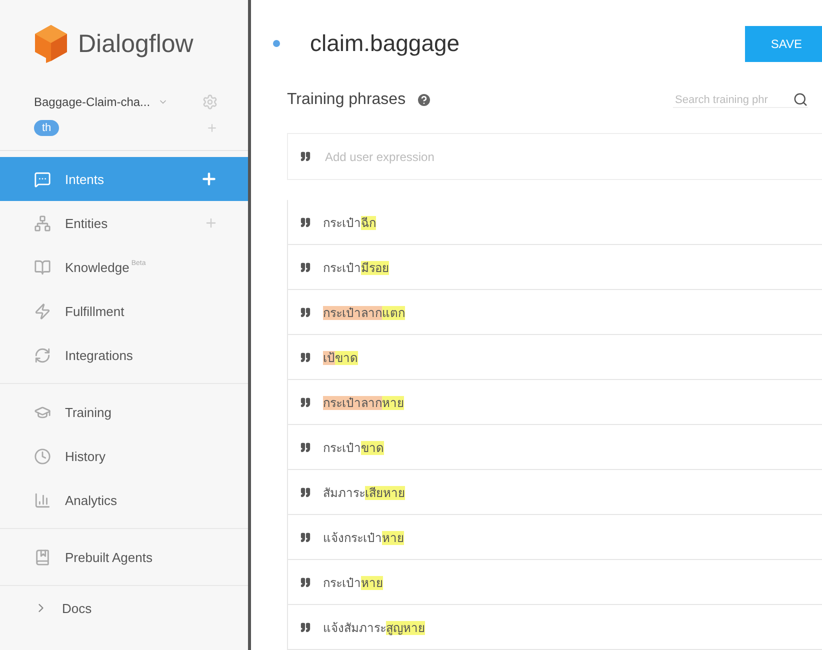 This screenshot has height=650, width=822. Describe the element at coordinates (88, 412) in the screenshot. I see `nav-label: Training` at that location.